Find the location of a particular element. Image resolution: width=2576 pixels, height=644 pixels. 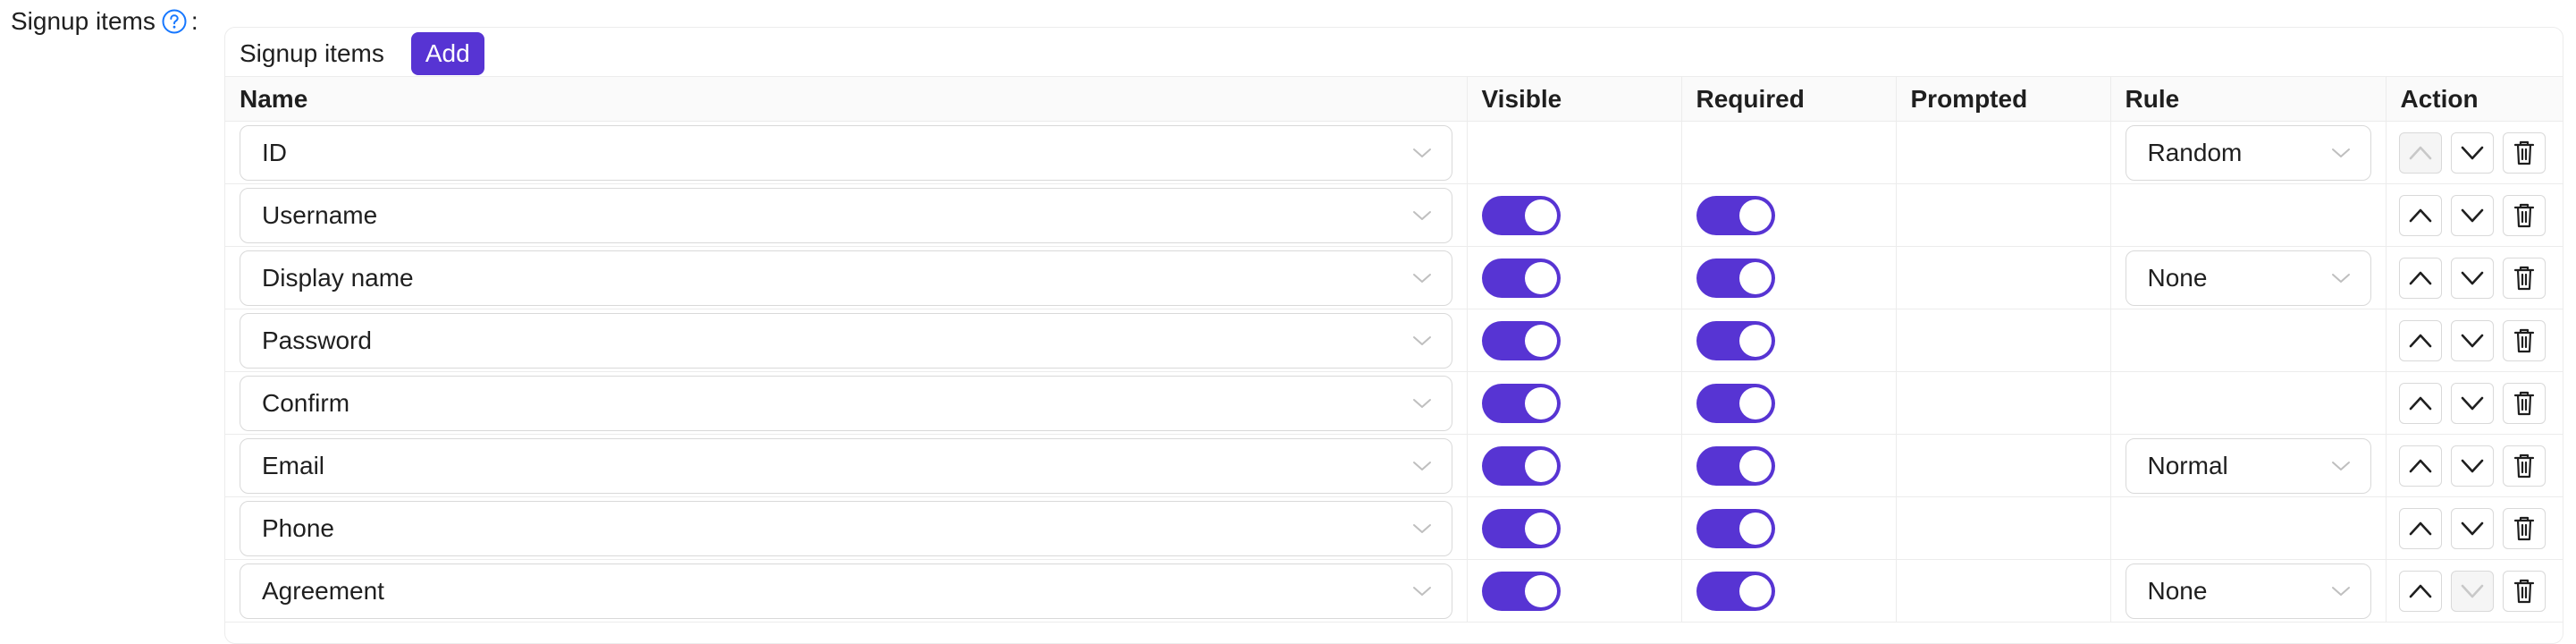

cell-name: Confirm is located at coordinates (846, 403).